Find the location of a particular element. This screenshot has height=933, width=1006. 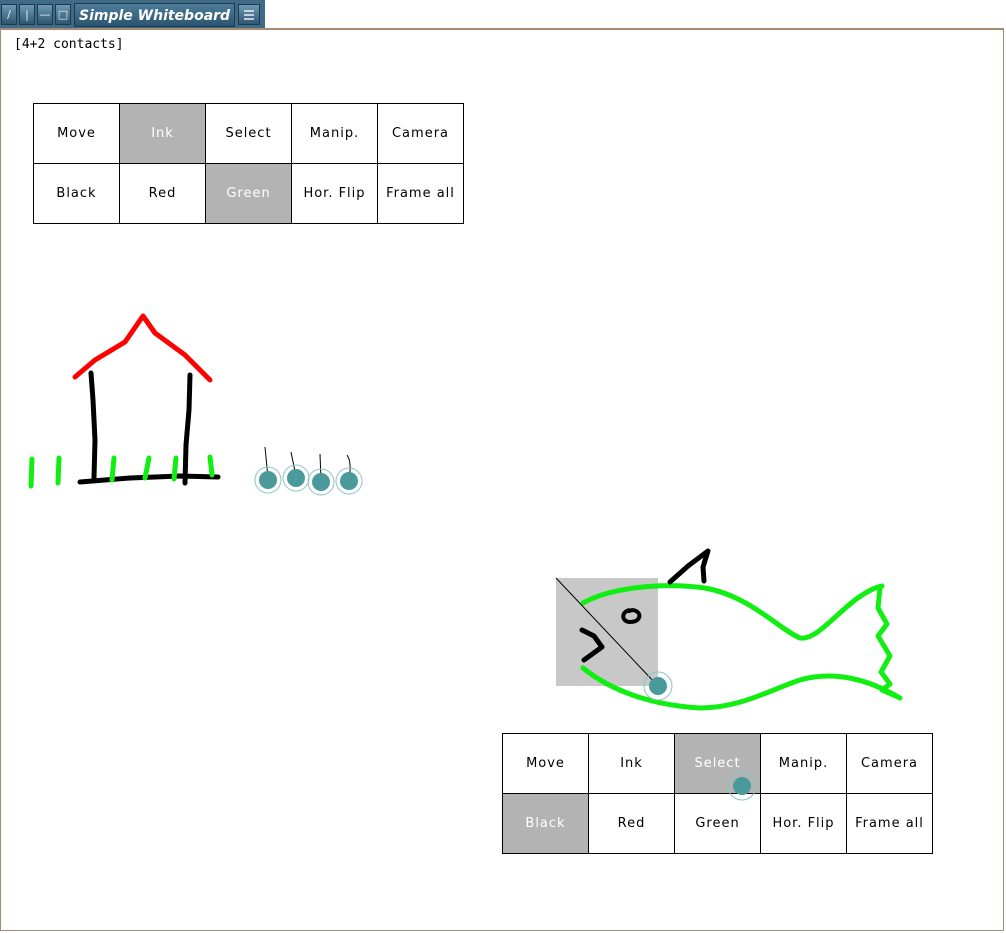

fish-fin-stroke is located at coordinates (689, 566).